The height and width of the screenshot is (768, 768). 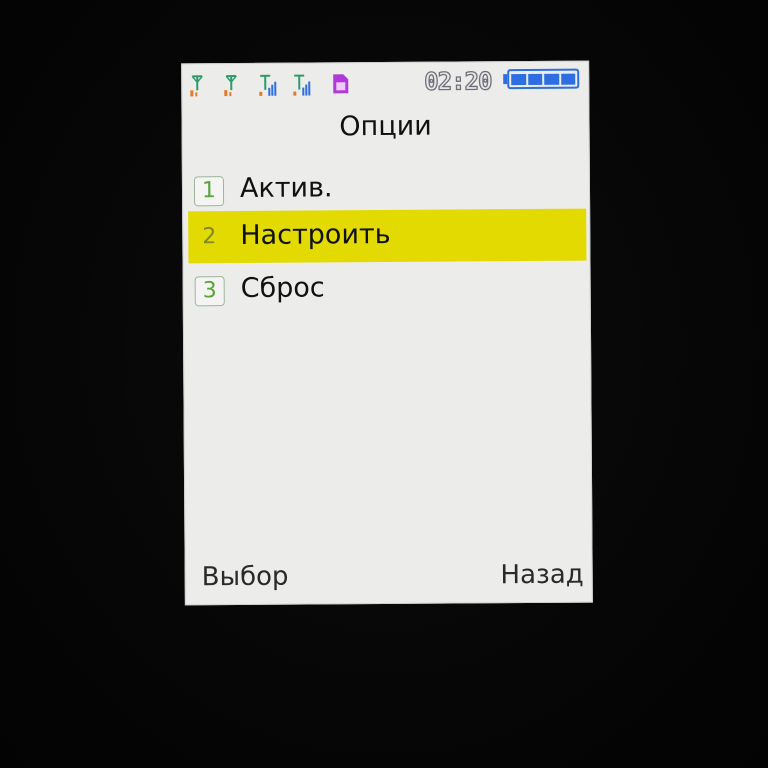 I want to click on menu-item-number: 1, so click(x=209, y=191).